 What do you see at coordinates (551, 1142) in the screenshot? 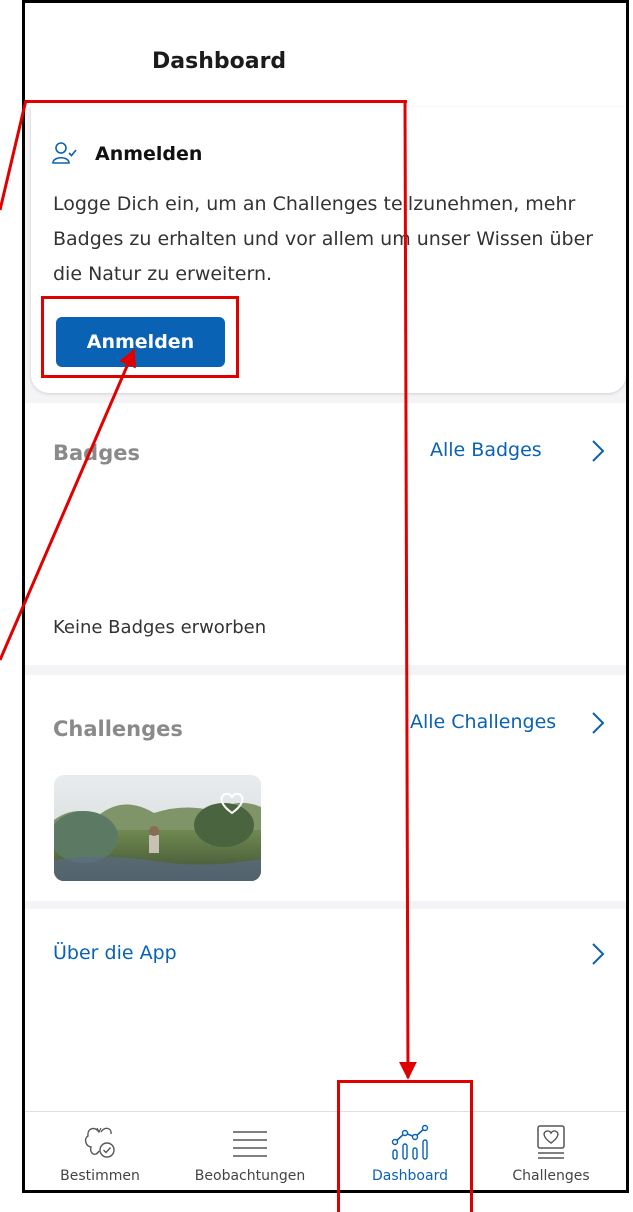
I see `heart-card-icon` at bounding box center [551, 1142].